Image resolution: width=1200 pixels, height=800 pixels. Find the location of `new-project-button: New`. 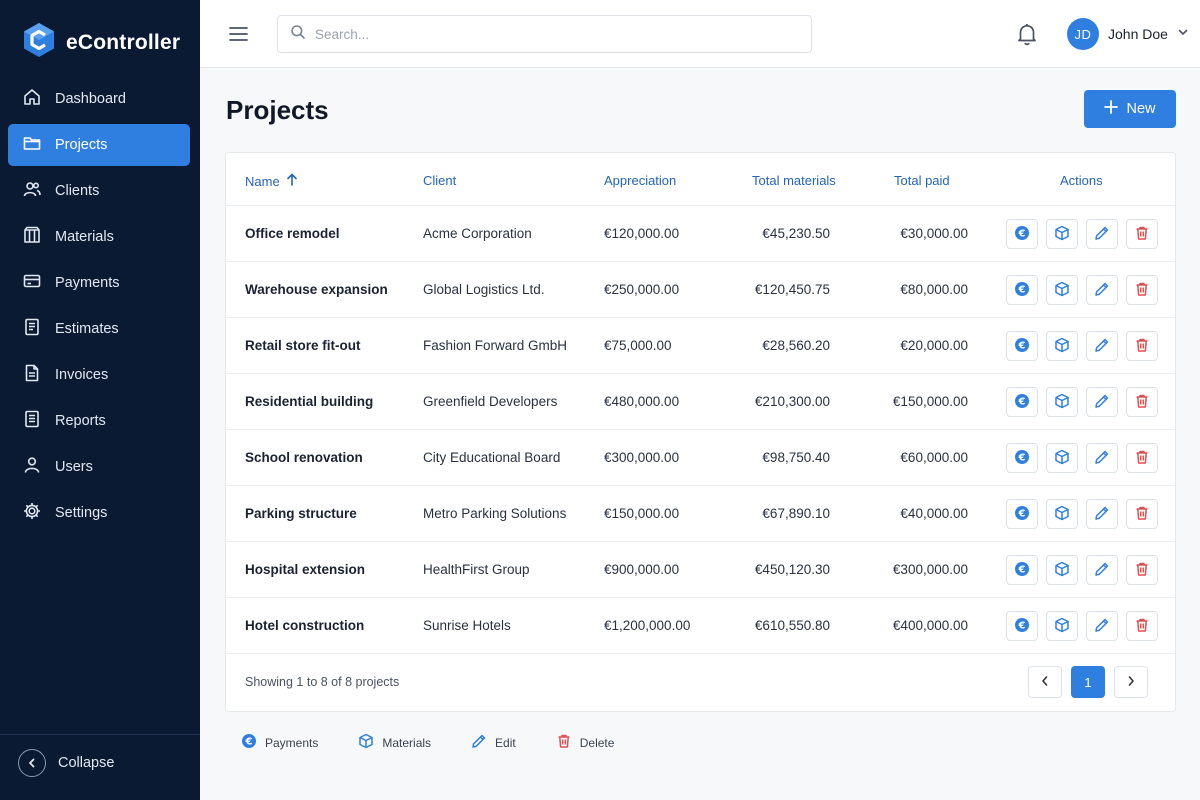

new-project-button: New is located at coordinates (1130, 109).